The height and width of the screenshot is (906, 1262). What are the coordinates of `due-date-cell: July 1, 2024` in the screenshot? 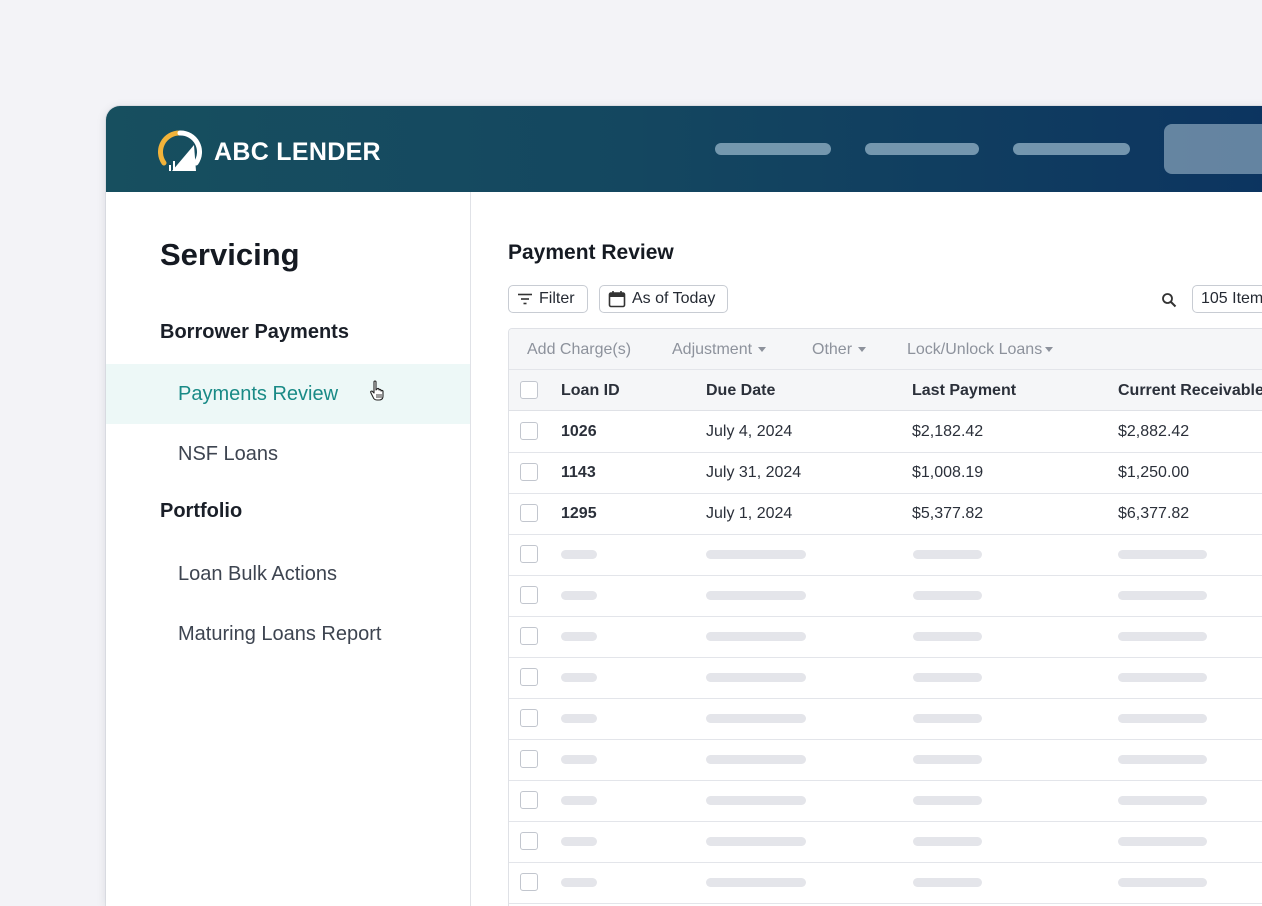 It's located at (749, 513).